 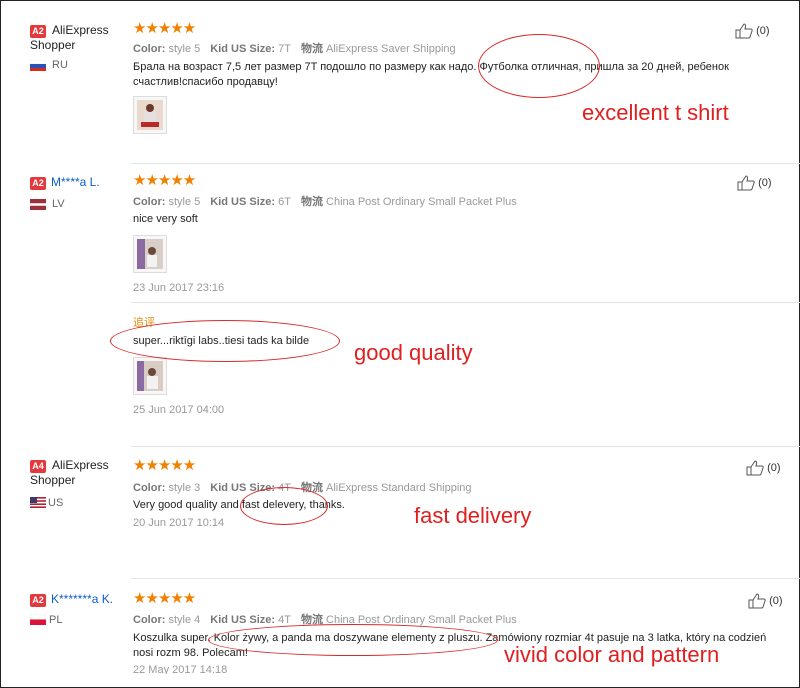 What do you see at coordinates (58, 204) in the screenshot?
I see `buyer-country: LV` at bounding box center [58, 204].